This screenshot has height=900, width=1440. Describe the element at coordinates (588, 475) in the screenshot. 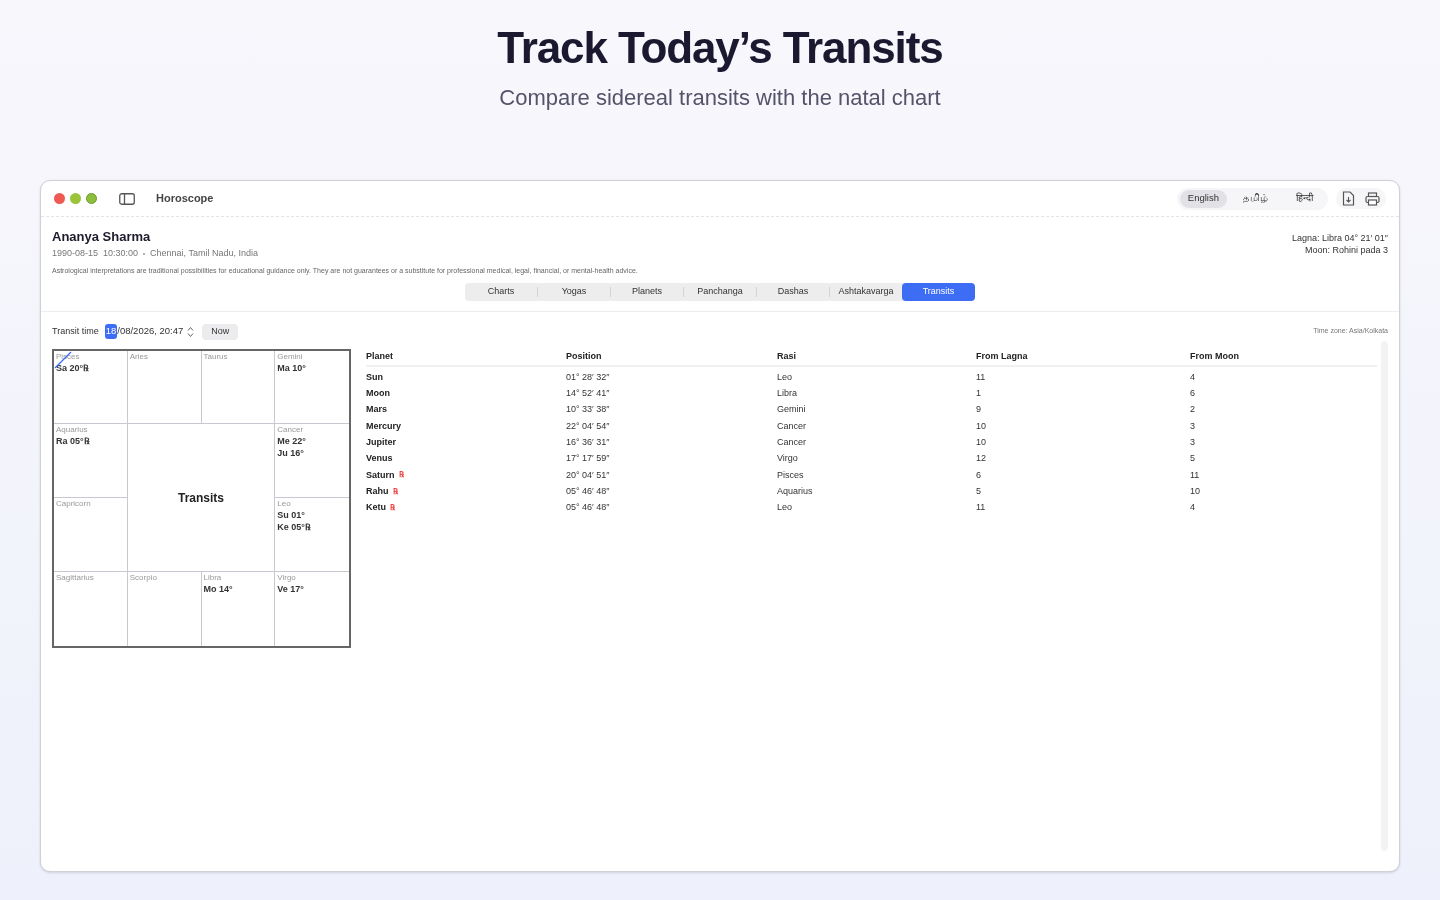

I see `table-cell-text: 20° 04′ 51″` at that location.